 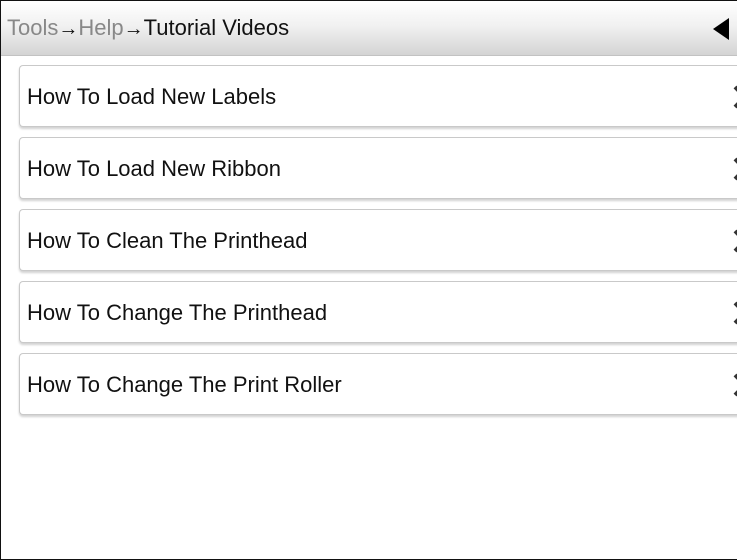 What do you see at coordinates (378, 384) in the screenshot?
I see `list-item-change-print-roller: How To Change The Print Roller` at bounding box center [378, 384].